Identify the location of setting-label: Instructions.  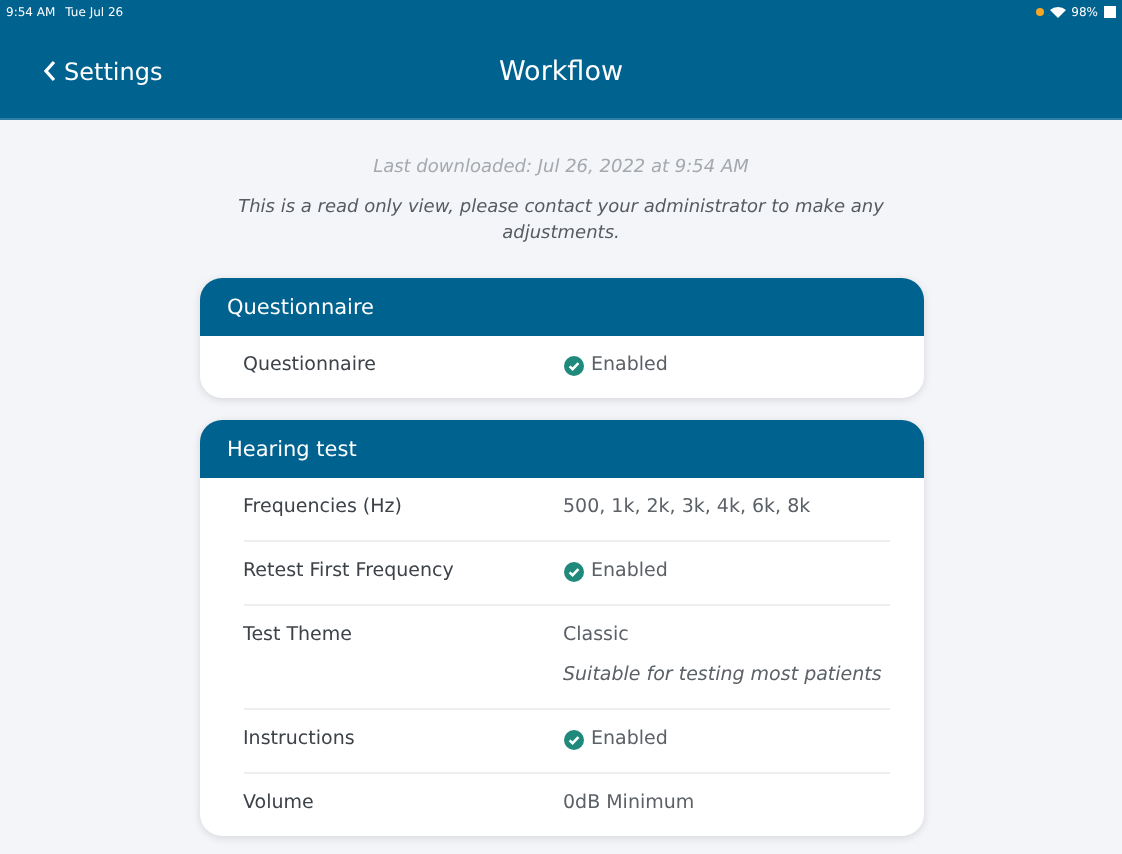
(300, 739).